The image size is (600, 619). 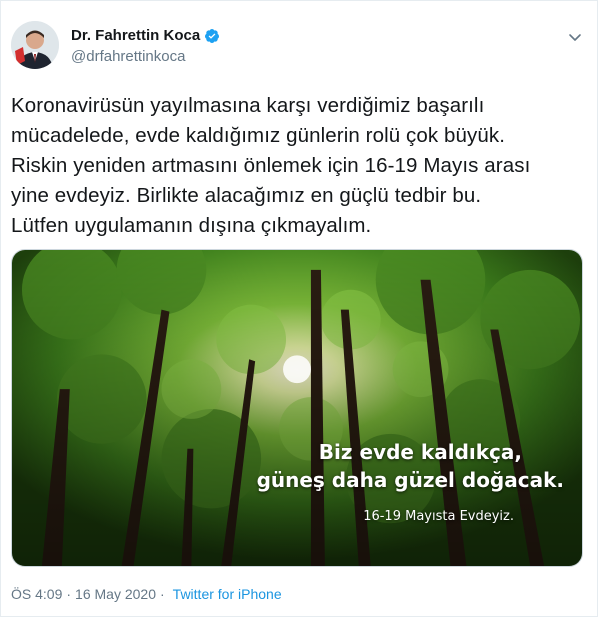 I want to click on verified-badge-icon, so click(x=212, y=35).